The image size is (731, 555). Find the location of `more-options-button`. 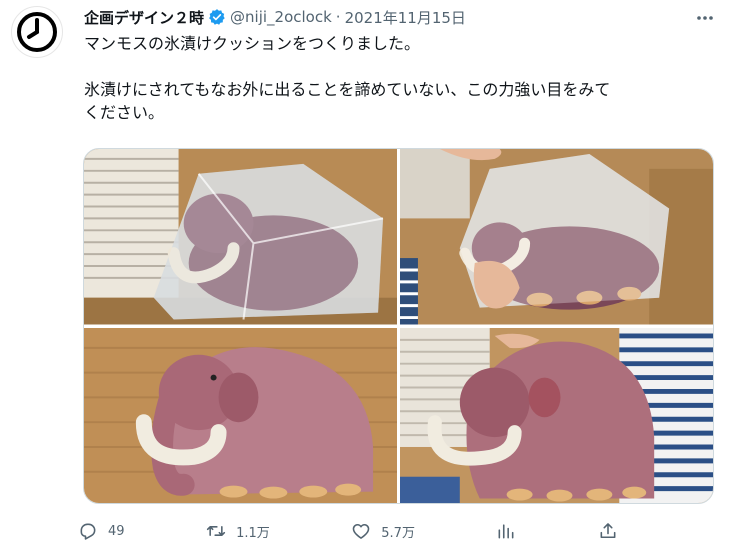

more-options-button is located at coordinates (705, 18).